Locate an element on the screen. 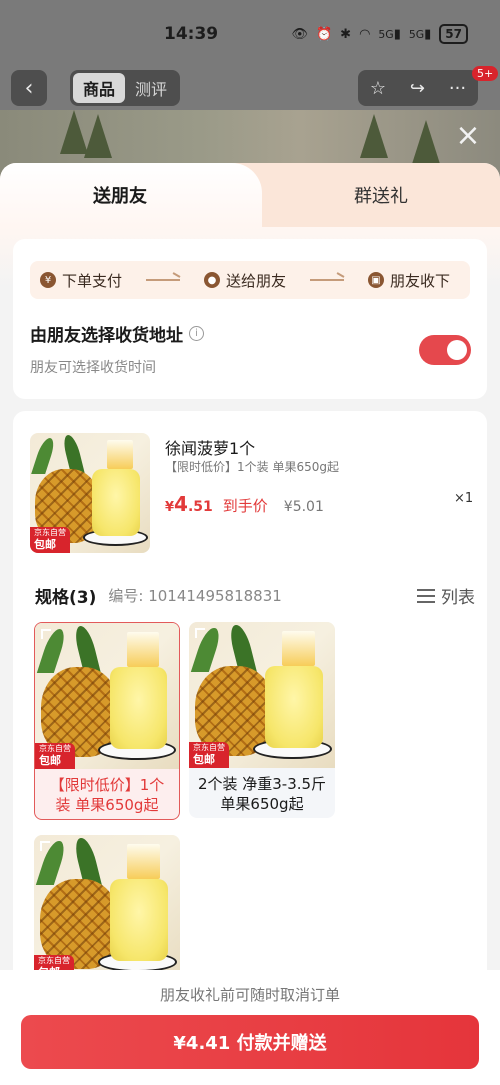 The width and height of the screenshot is (500, 1085). gift-flow-steps: ¥ 下单支付 ● 送给朋友 ▣ 朋友收下 is located at coordinates (250, 280).